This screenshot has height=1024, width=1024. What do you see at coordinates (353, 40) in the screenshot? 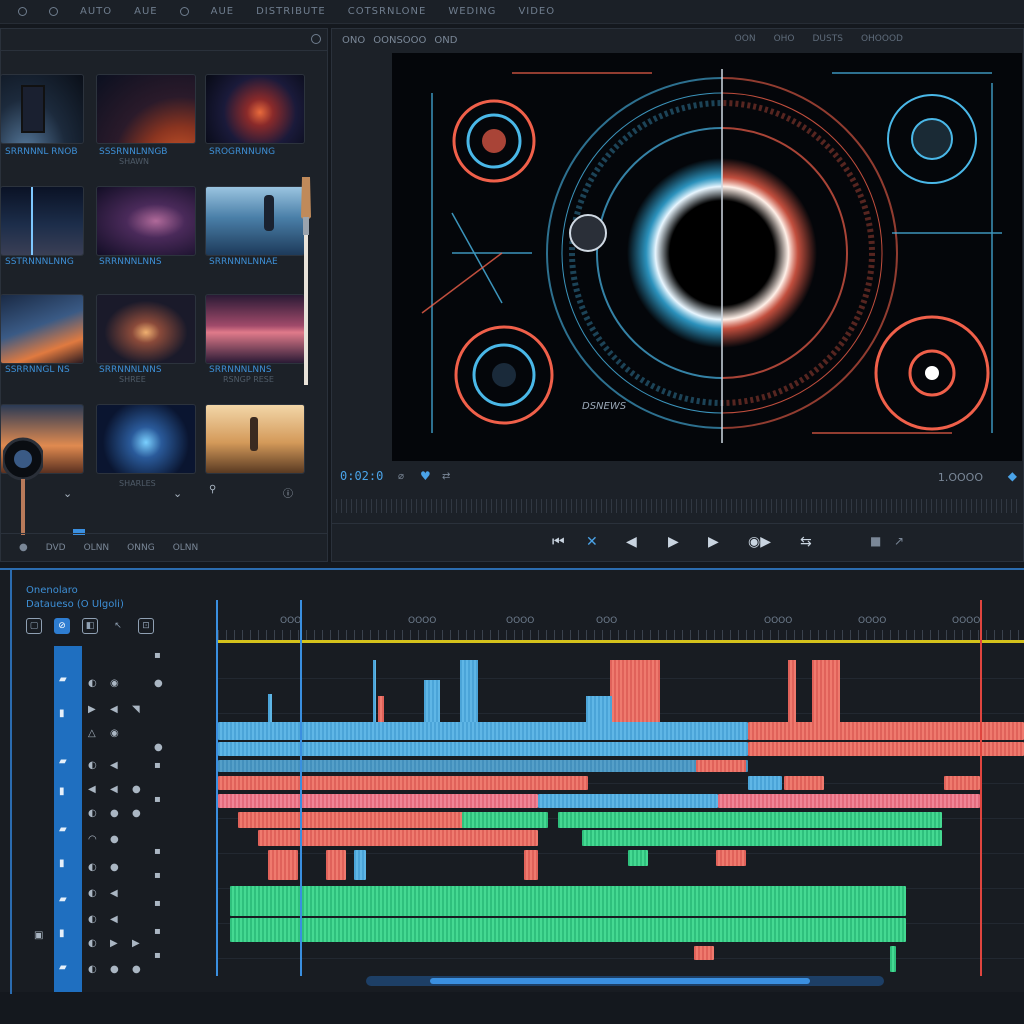
I see `preview-tab-ono: ONO` at bounding box center [353, 40].